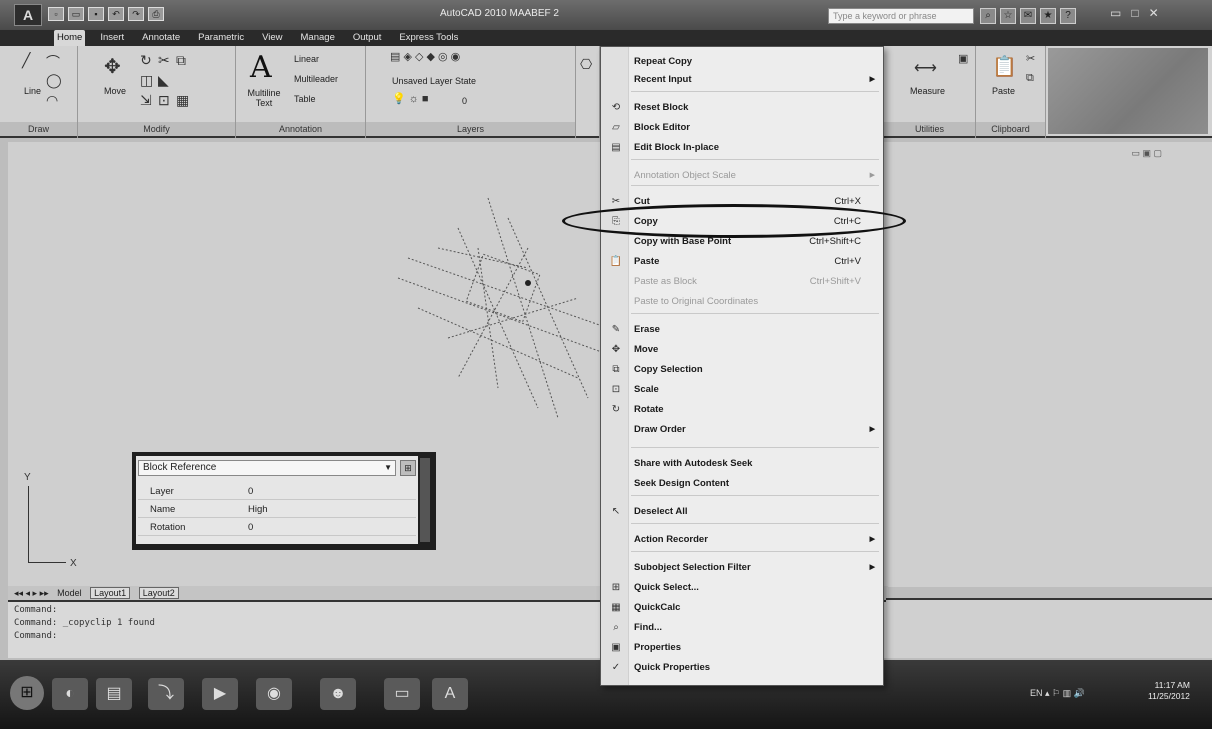  I want to click on polyline-icon: ⌒, so click(53, 62).